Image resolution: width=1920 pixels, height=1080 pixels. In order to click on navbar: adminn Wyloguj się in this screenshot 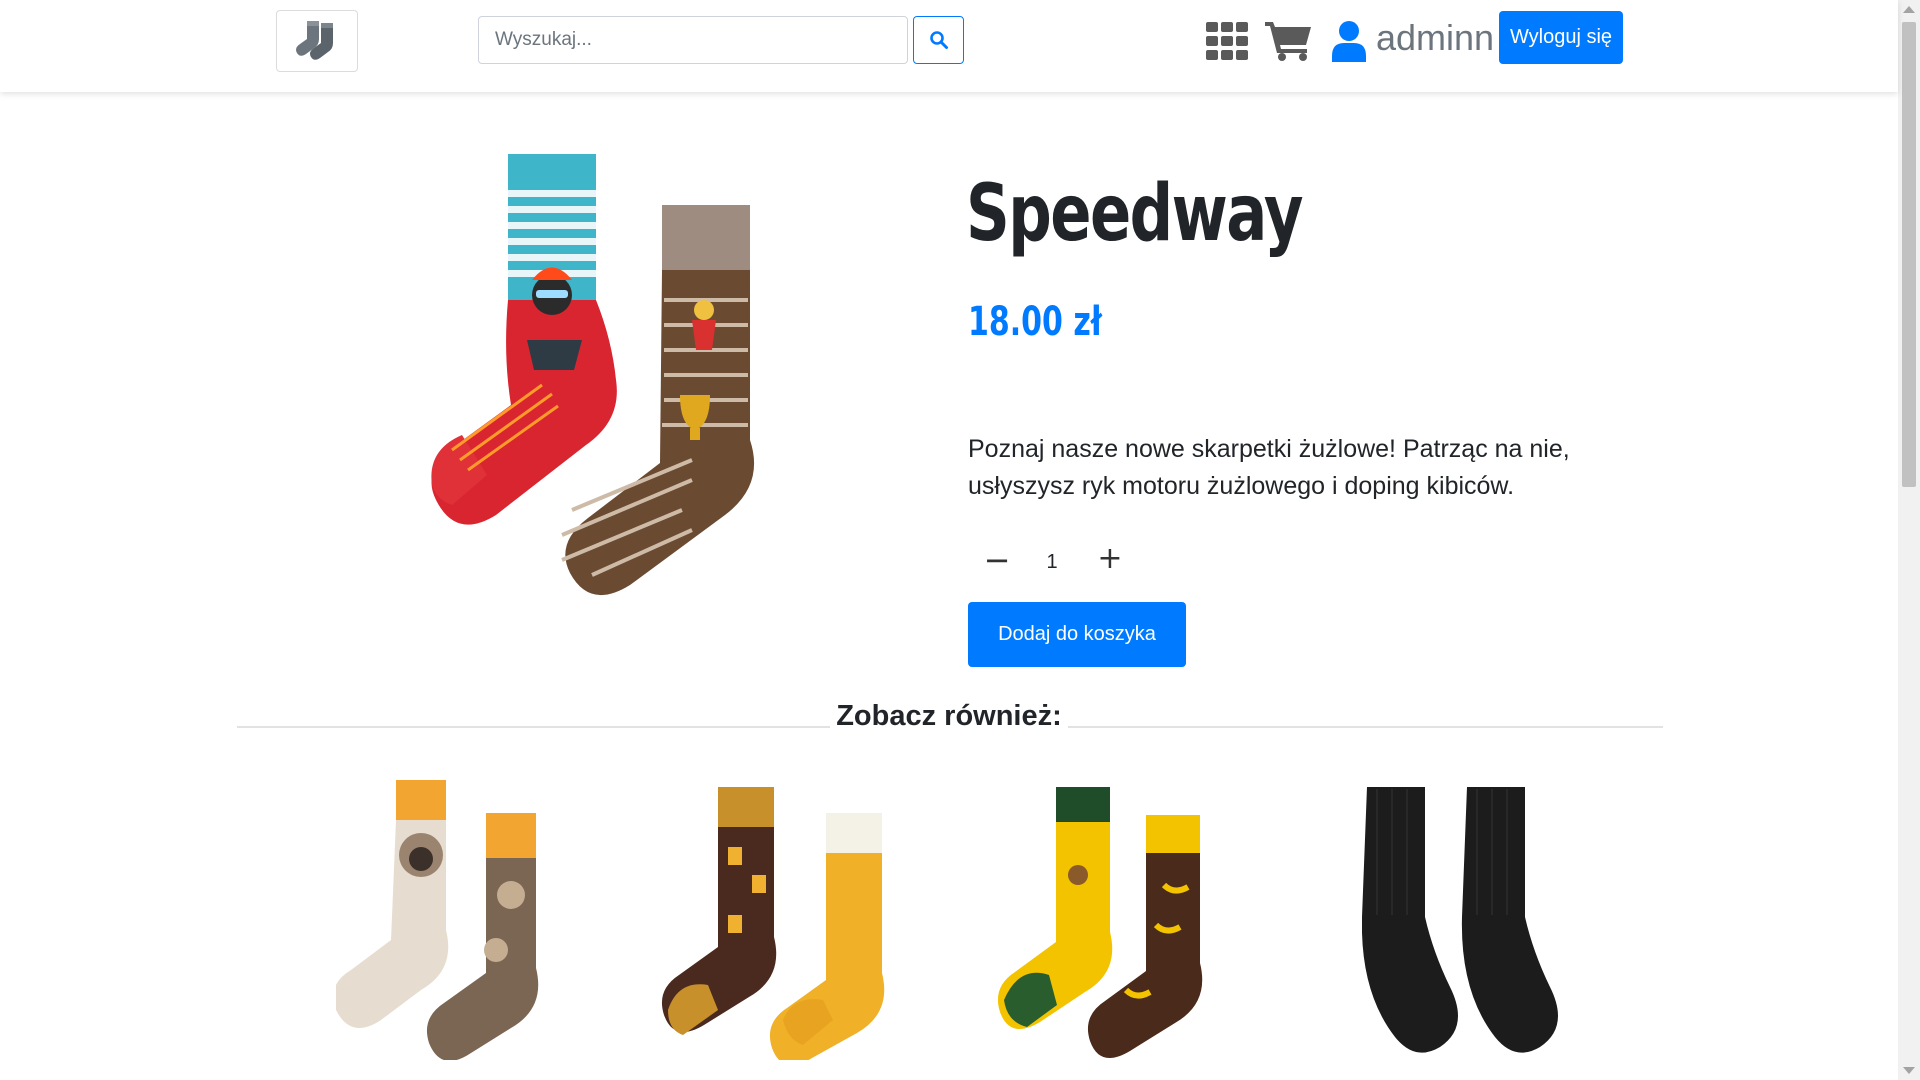, I will do `click(949, 46)`.